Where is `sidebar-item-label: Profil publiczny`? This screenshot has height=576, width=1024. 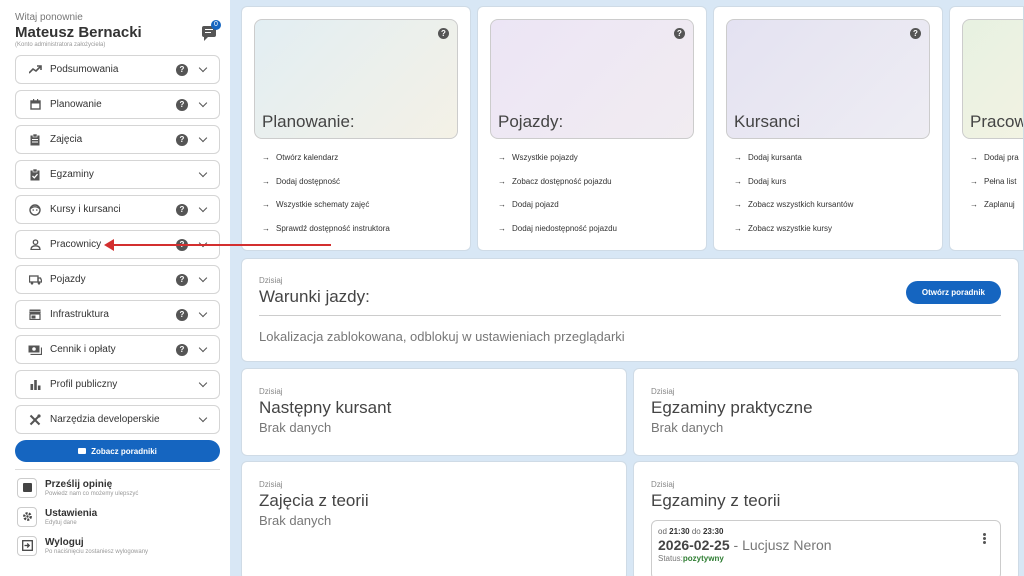 sidebar-item-label: Profil publiczny is located at coordinates (84, 384).